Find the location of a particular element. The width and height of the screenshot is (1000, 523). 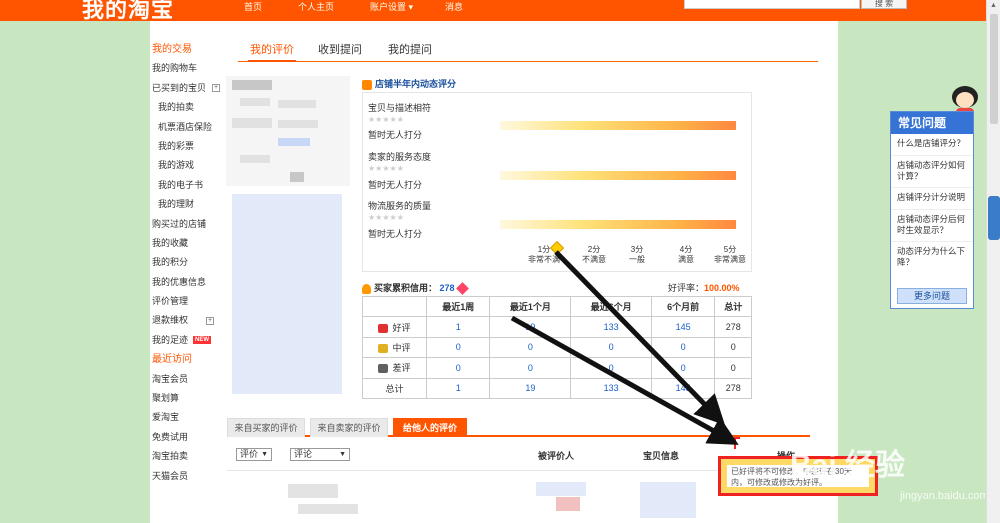

comment-select: 评论 ▼ is located at coordinates (320, 454).